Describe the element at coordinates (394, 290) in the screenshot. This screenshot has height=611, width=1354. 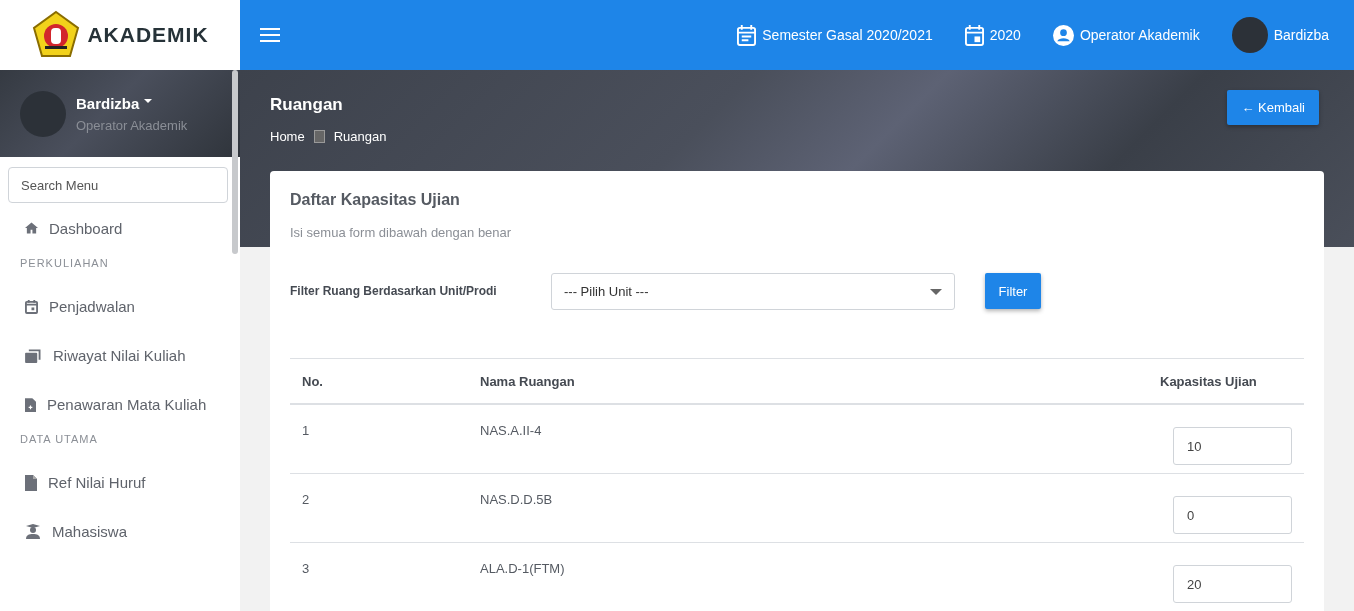
I see `filter-label: Filter Ruang Berdasarkan Unit/Prodi` at that location.